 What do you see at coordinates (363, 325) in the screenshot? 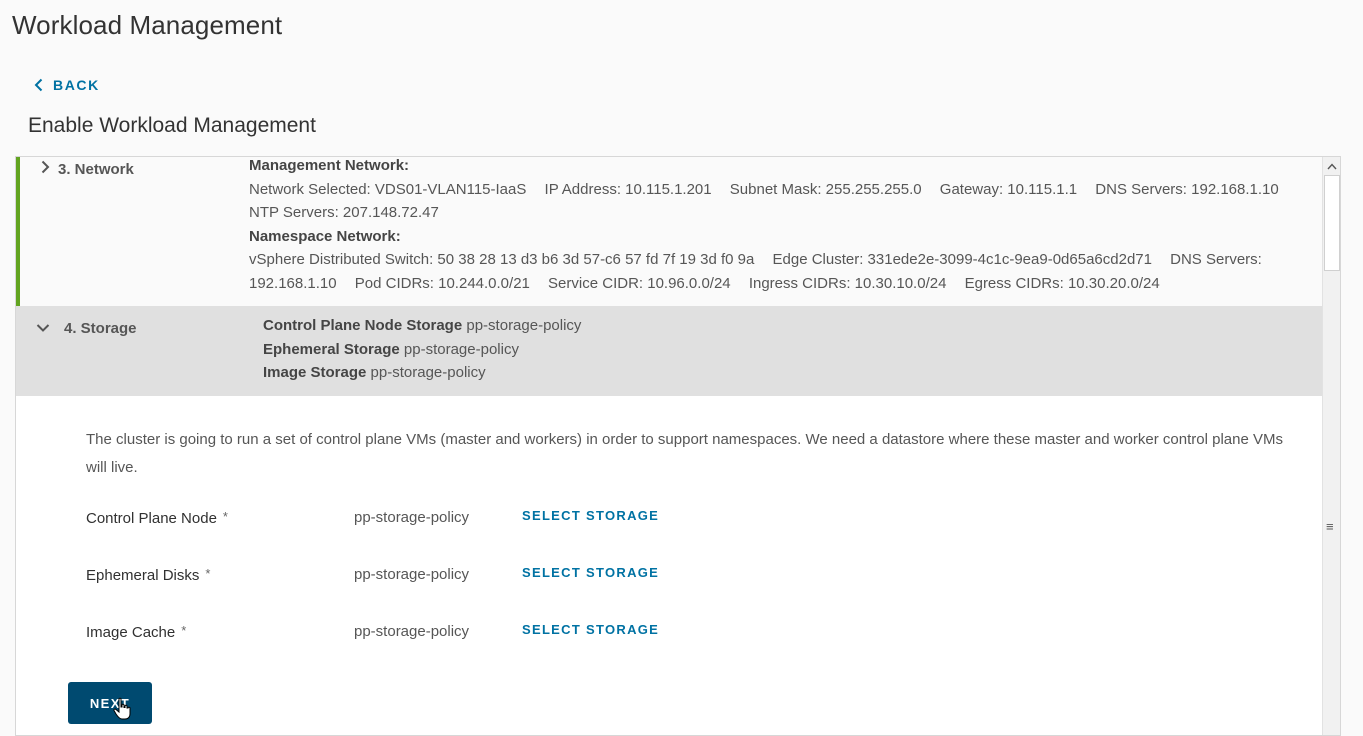
I see `storage-summary-key: Control Plane Node Storage` at bounding box center [363, 325].